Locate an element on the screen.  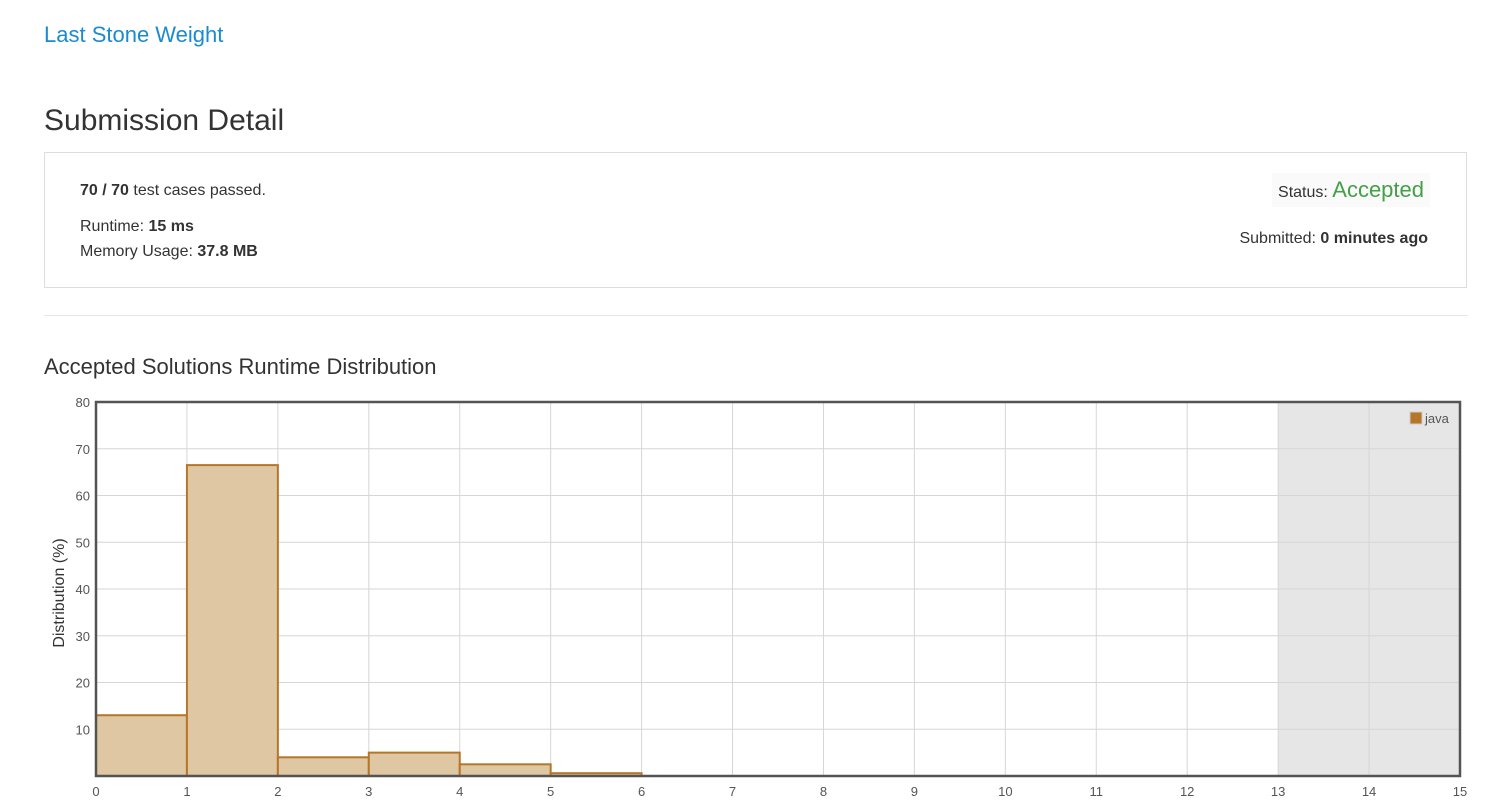
x-tick-label: 0 is located at coordinates (95, 791).